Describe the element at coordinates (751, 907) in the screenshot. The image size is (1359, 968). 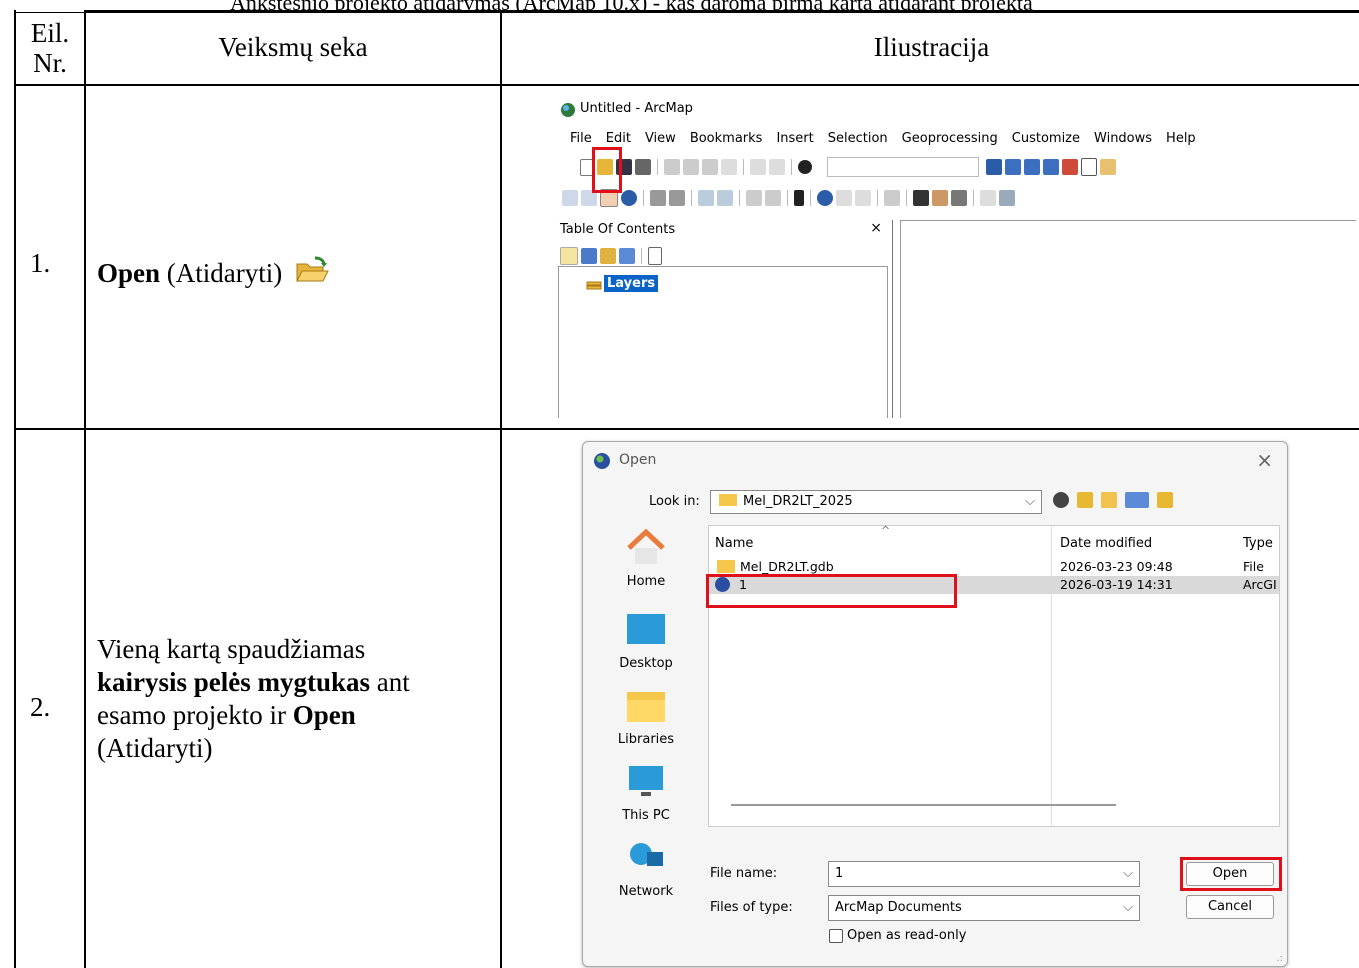
I see `files-of-type-label: Files of type:` at that location.